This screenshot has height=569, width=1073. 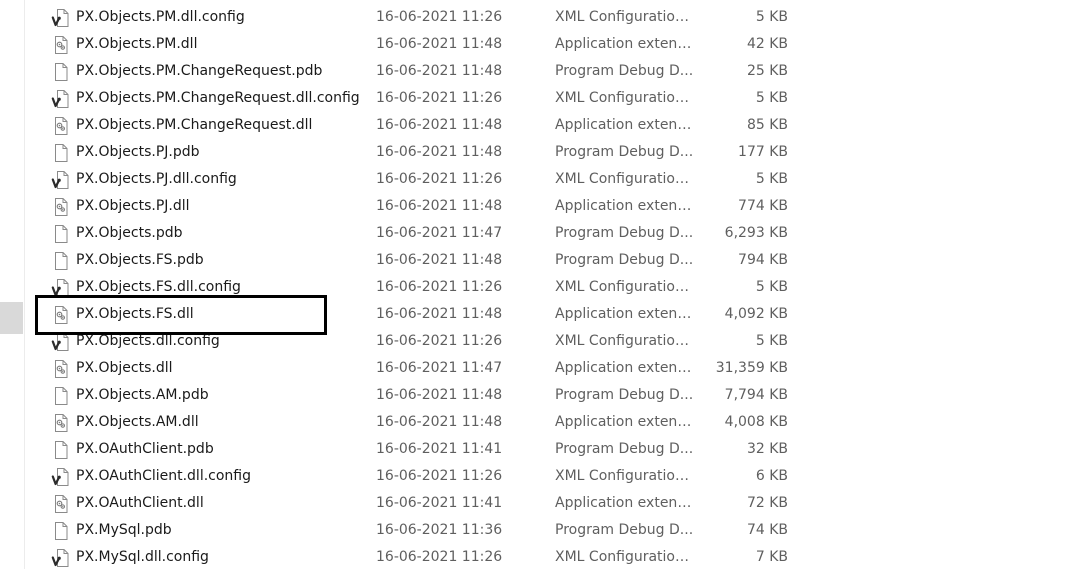 I want to click on file-size: 4,092 KB, so click(x=756, y=314).